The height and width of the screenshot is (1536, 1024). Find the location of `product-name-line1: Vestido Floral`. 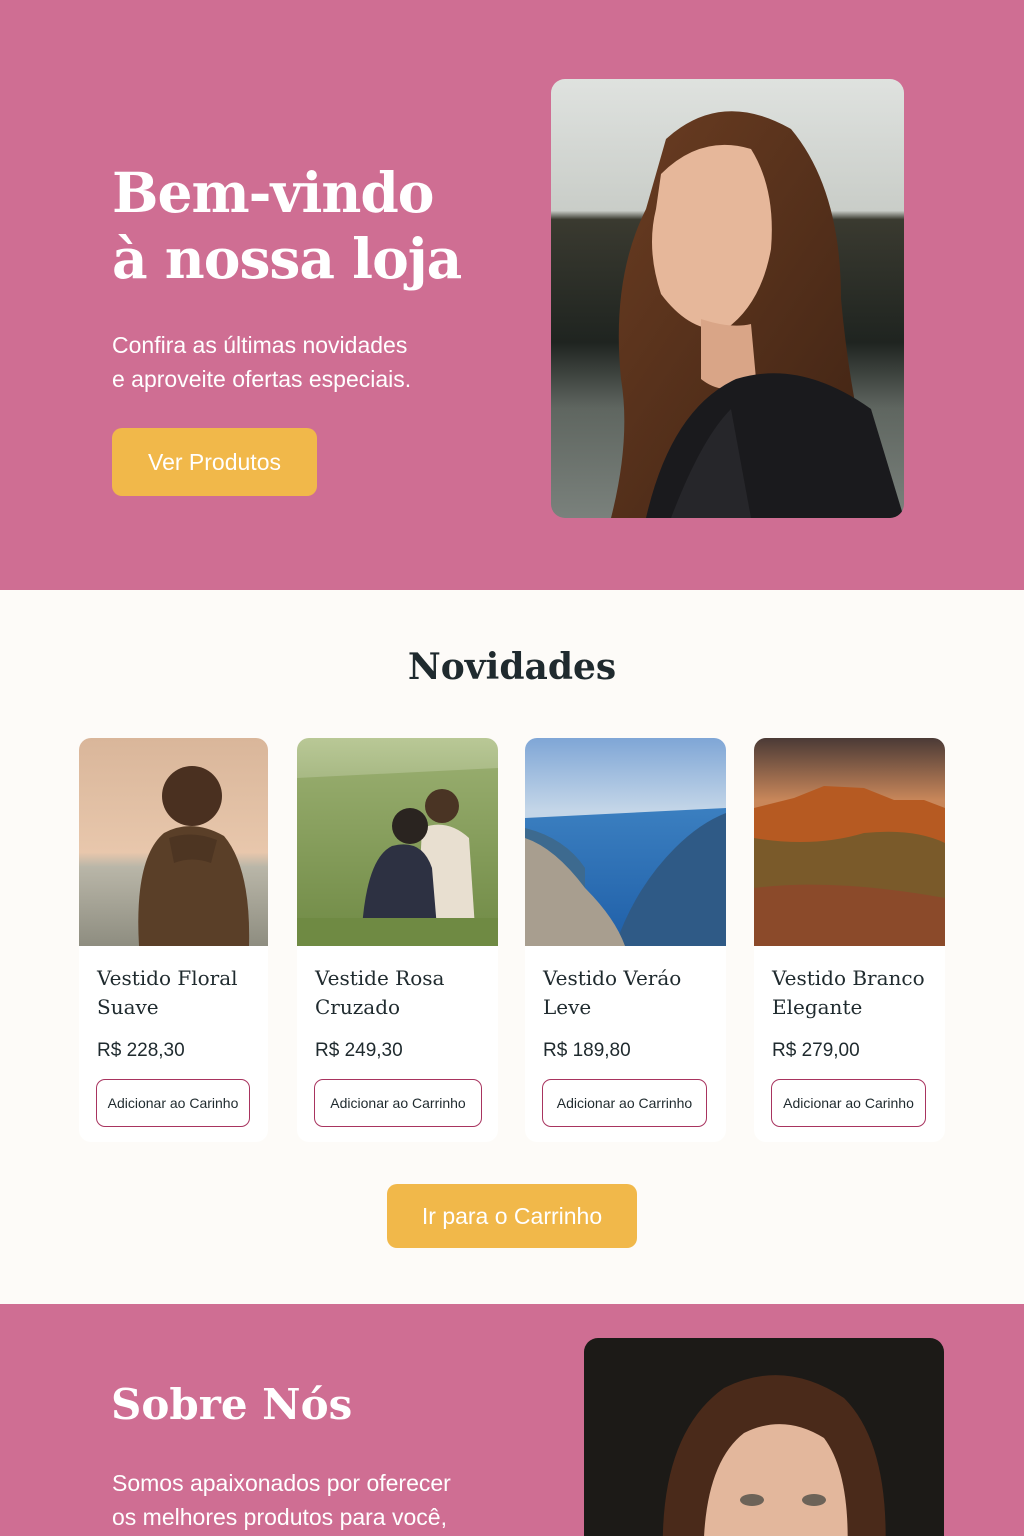

product-name-line1: Vestido Floral is located at coordinates (167, 978).